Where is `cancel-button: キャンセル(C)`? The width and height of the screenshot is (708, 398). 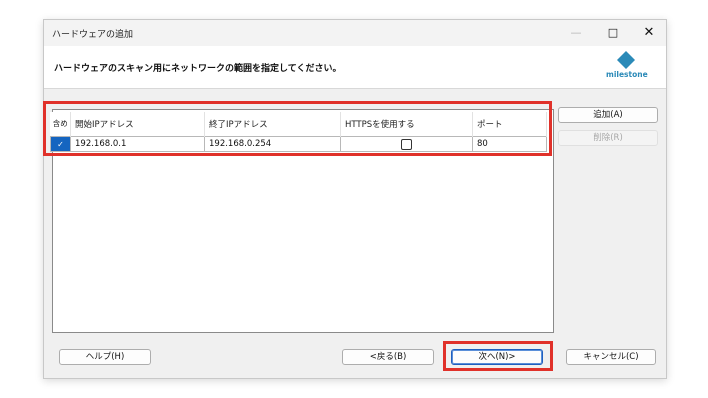 cancel-button: キャンセル(C) is located at coordinates (611, 357).